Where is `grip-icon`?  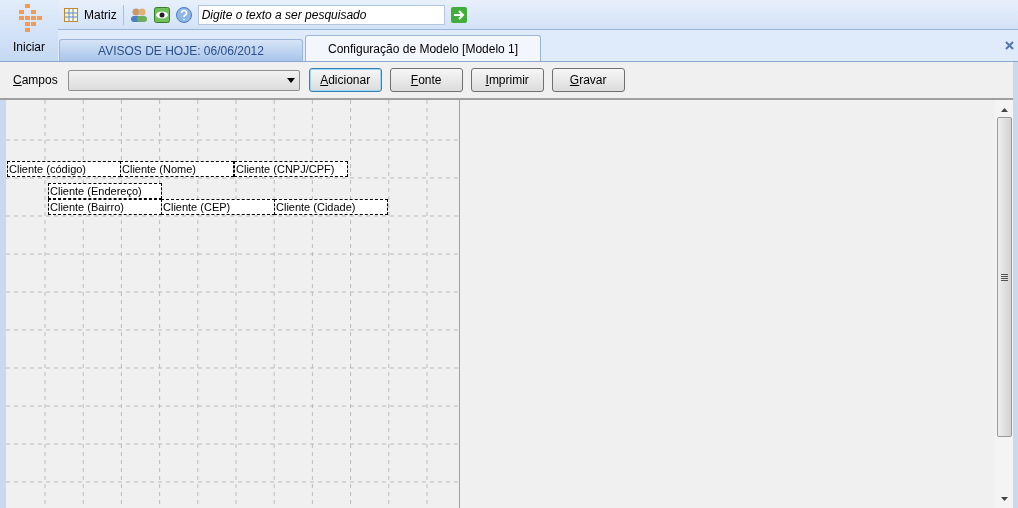 grip-icon is located at coordinates (1004, 277).